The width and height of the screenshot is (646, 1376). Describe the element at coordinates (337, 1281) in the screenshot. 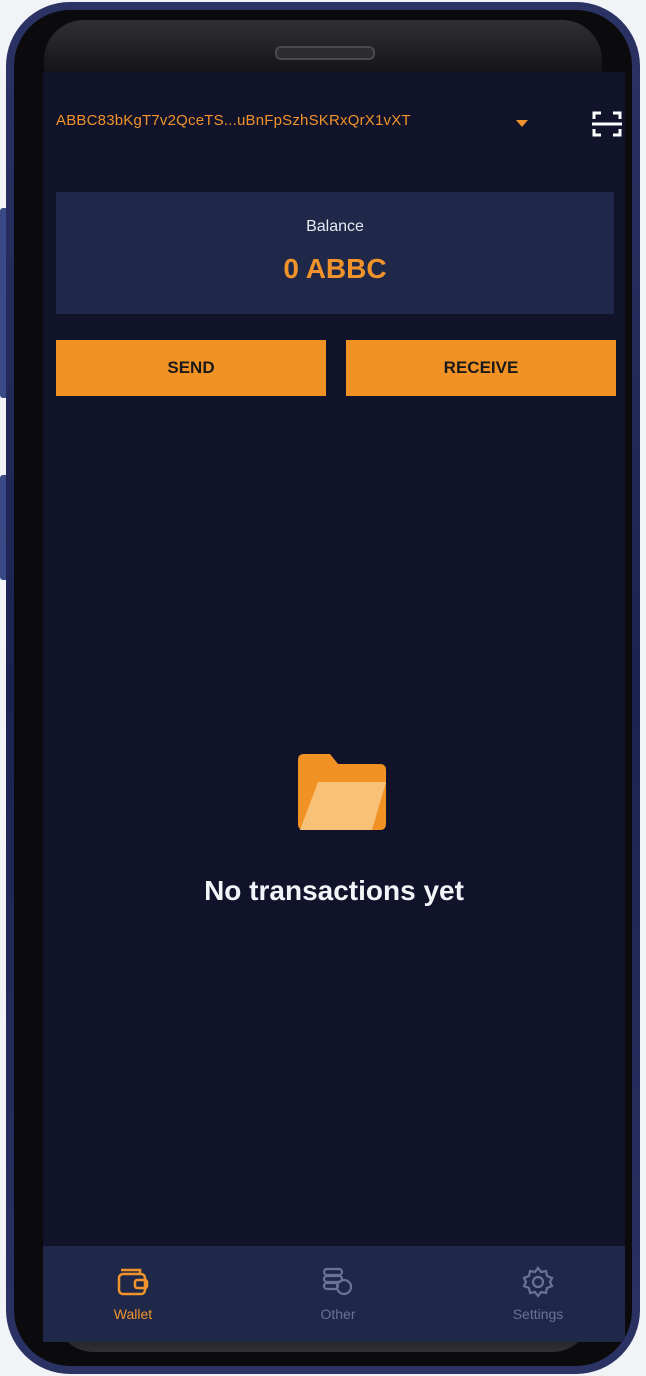

I see `coins-icon` at that location.